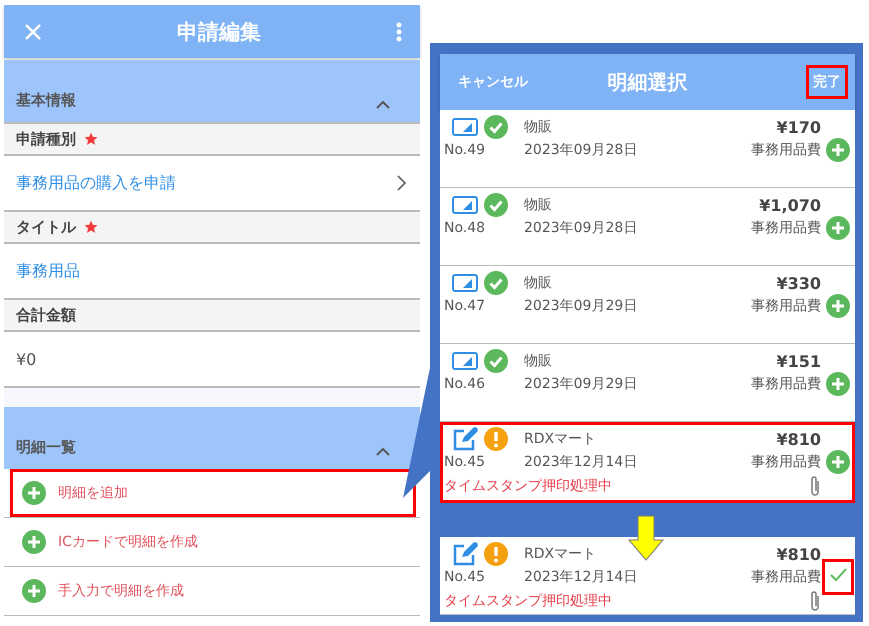 This screenshot has width=869, height=626. What do you see at coordinates (26, 359) in the screenshot?
I see `field-value: ¥0` at bounding box center [26, 359].